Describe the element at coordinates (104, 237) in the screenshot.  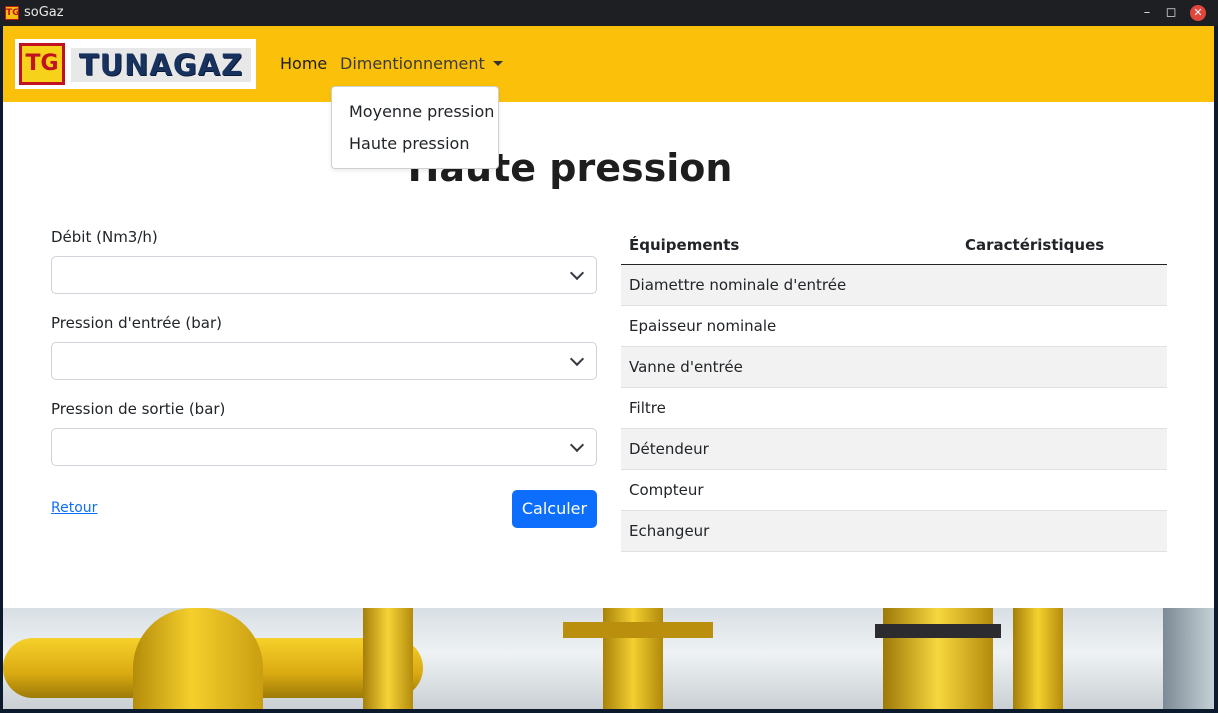
I see `debit-label: Débit (Nm3/h)` at that location.